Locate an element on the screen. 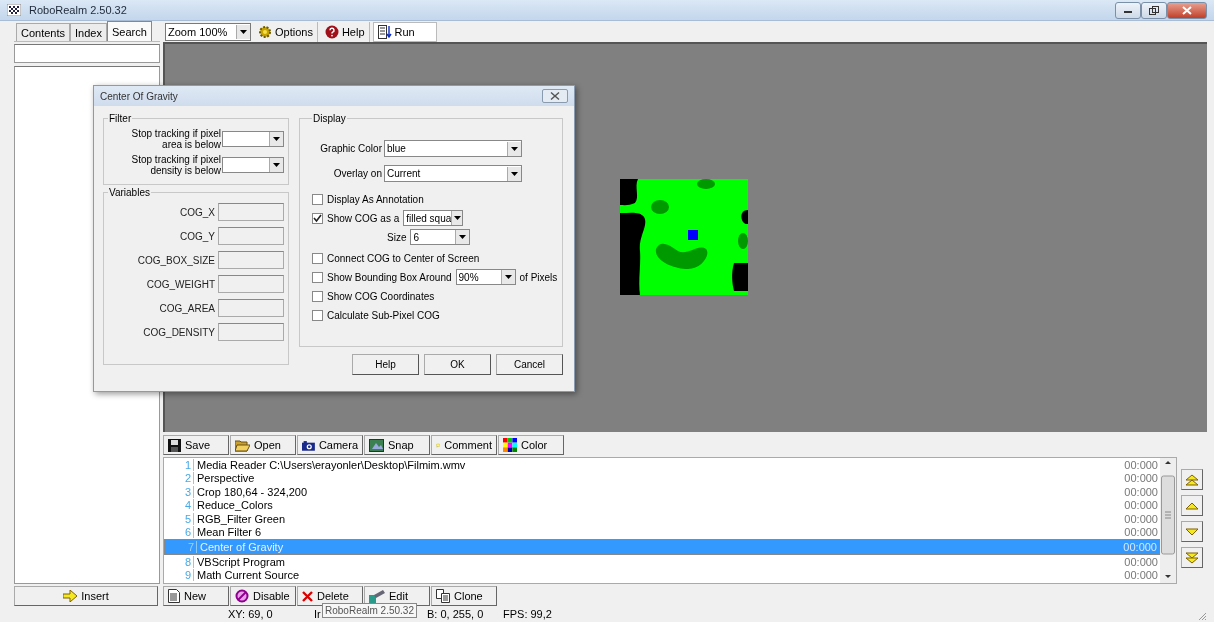  pipeline-row: 8 VBScript Program 00:000 is located at coordinates (662, 562).